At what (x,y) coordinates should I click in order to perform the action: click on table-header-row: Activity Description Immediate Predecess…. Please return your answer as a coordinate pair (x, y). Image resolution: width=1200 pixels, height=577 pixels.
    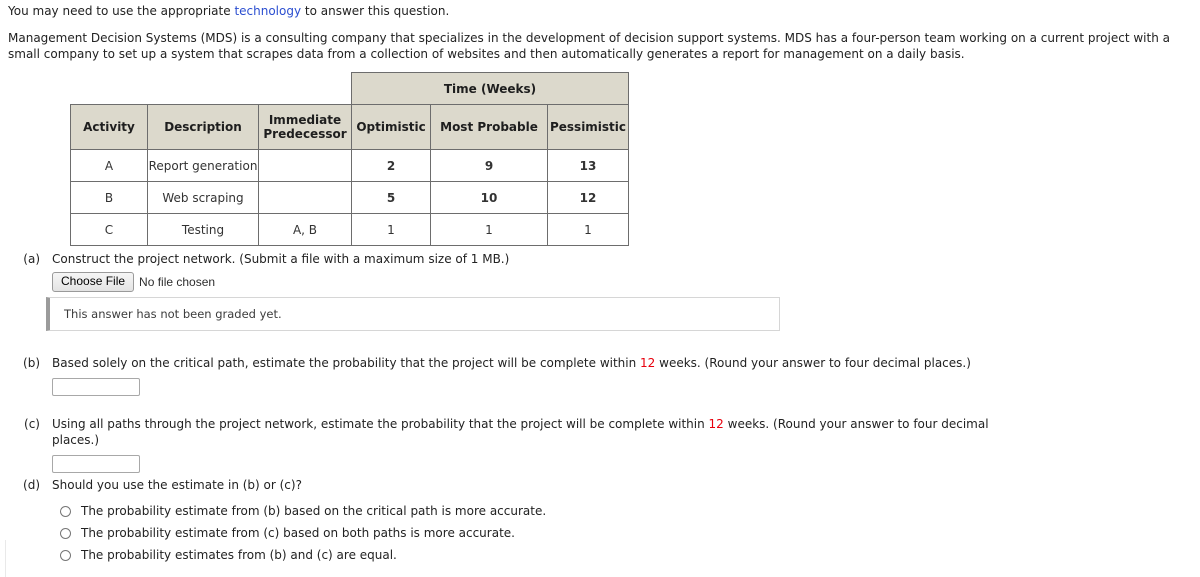
    Looking at the image, I should click on (349, 127).